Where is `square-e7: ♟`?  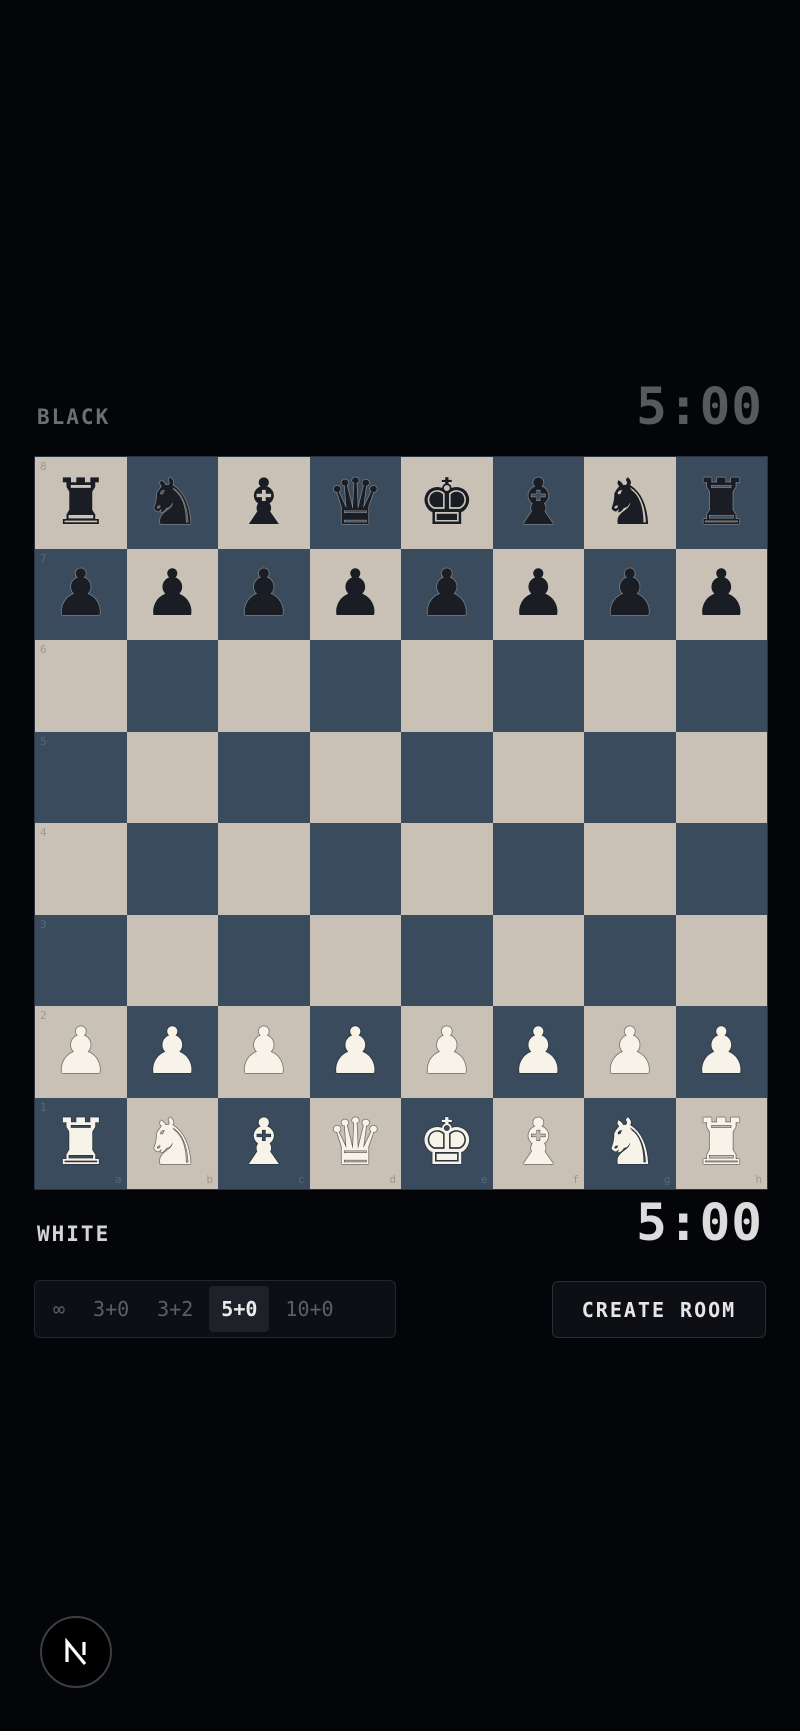
square-e7: ♟ is located at coordinates (447, 594).